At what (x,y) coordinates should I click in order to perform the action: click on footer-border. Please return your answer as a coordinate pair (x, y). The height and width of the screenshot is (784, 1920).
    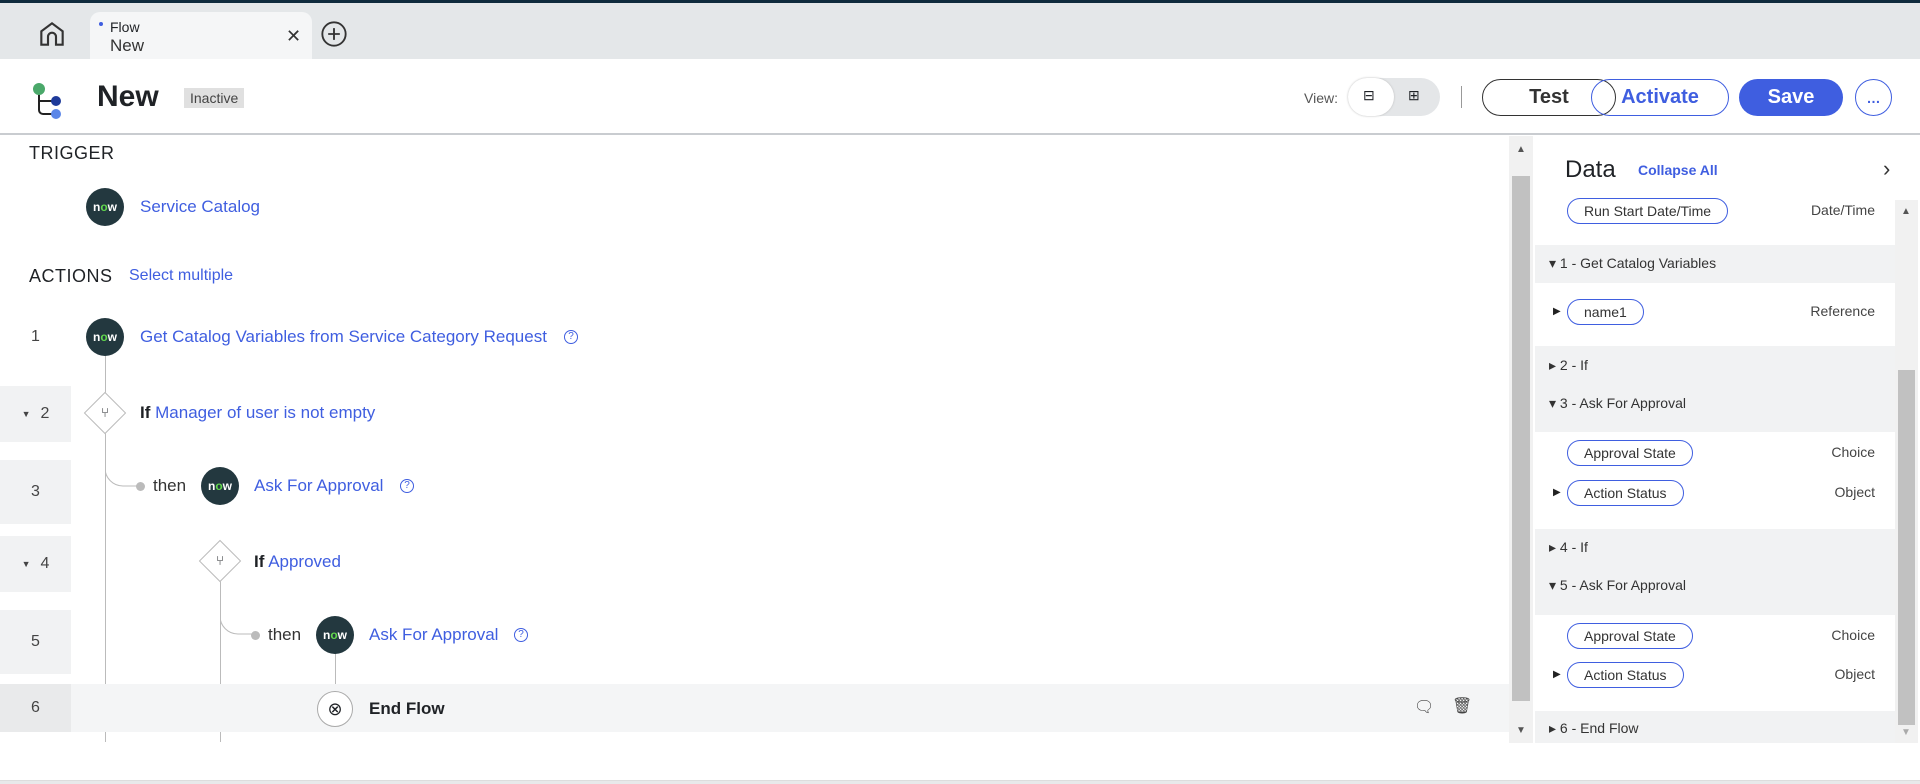
    Looking at the image, I should click on (960, 782).